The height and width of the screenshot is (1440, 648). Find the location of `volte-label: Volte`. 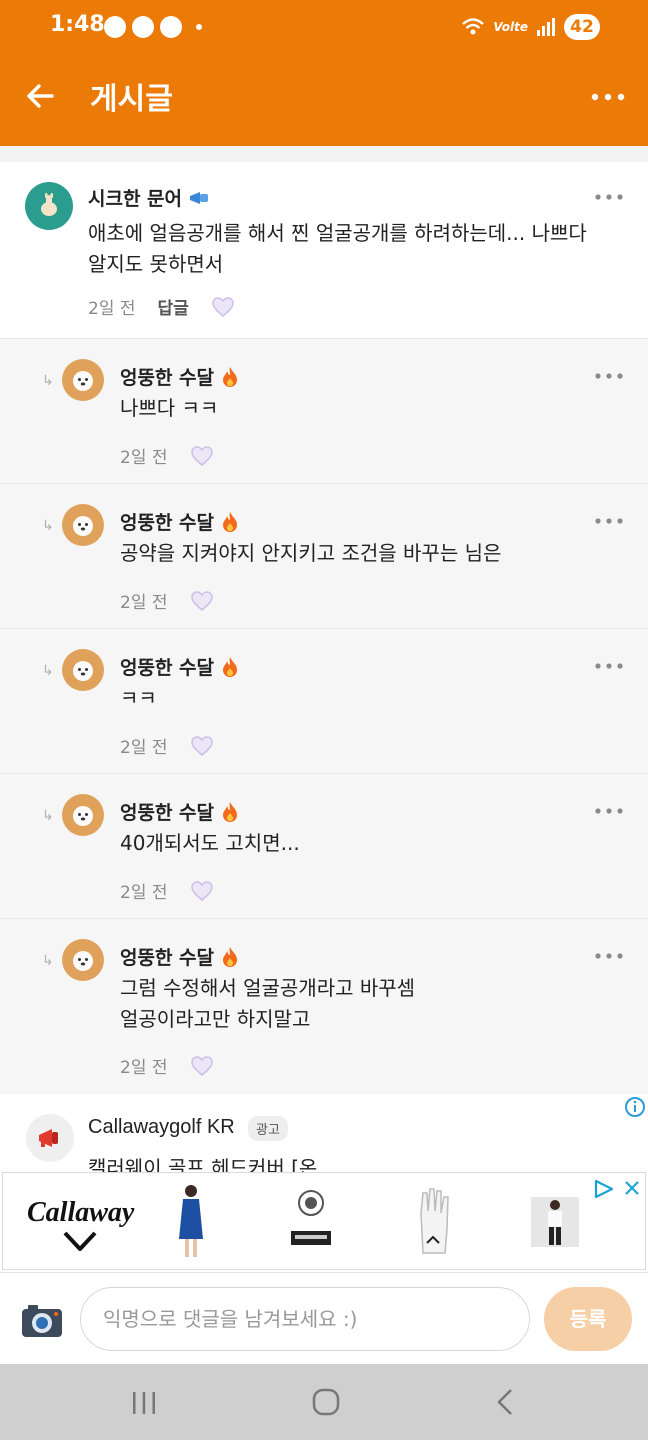

volte-label: Volte is located at coordinates (510, 27).